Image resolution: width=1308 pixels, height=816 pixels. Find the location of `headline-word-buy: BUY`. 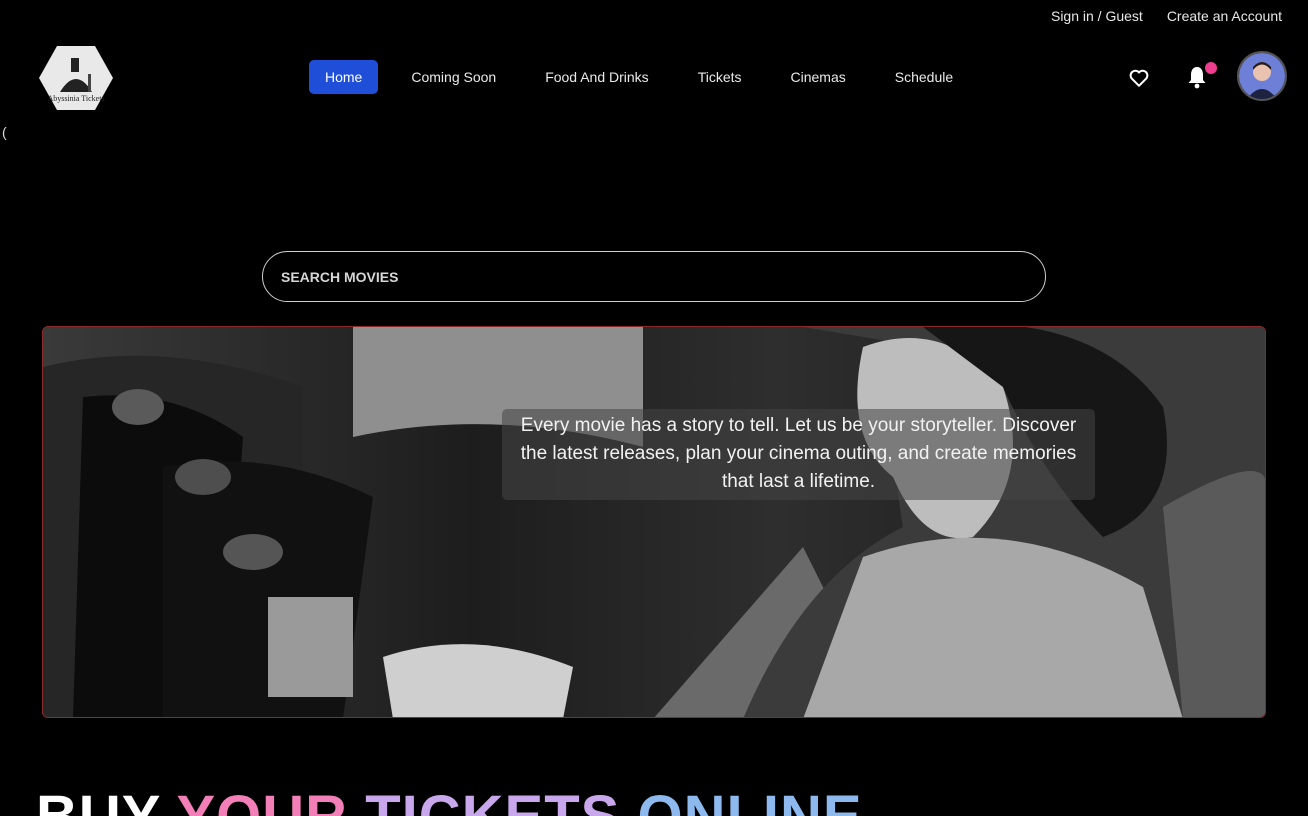

headline-word-buy: BUY is located at coordinates (98, 800).